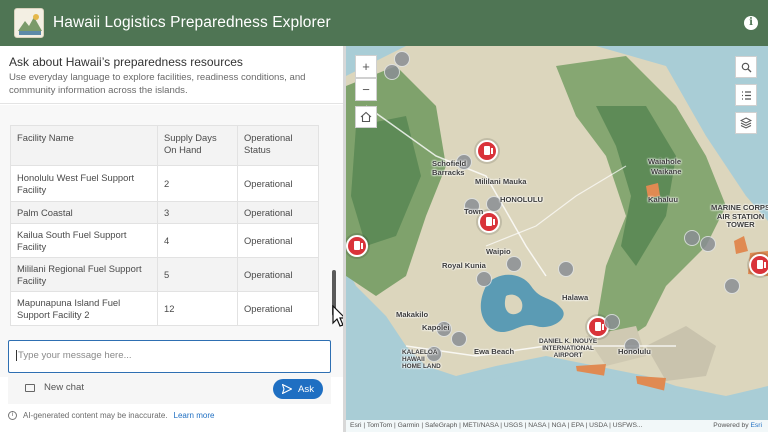 This screenshot has width=768, height=432. Describe the element at coordinates (197, 240) in the screenshot. I see `cell-supply-days: 4` at that location.